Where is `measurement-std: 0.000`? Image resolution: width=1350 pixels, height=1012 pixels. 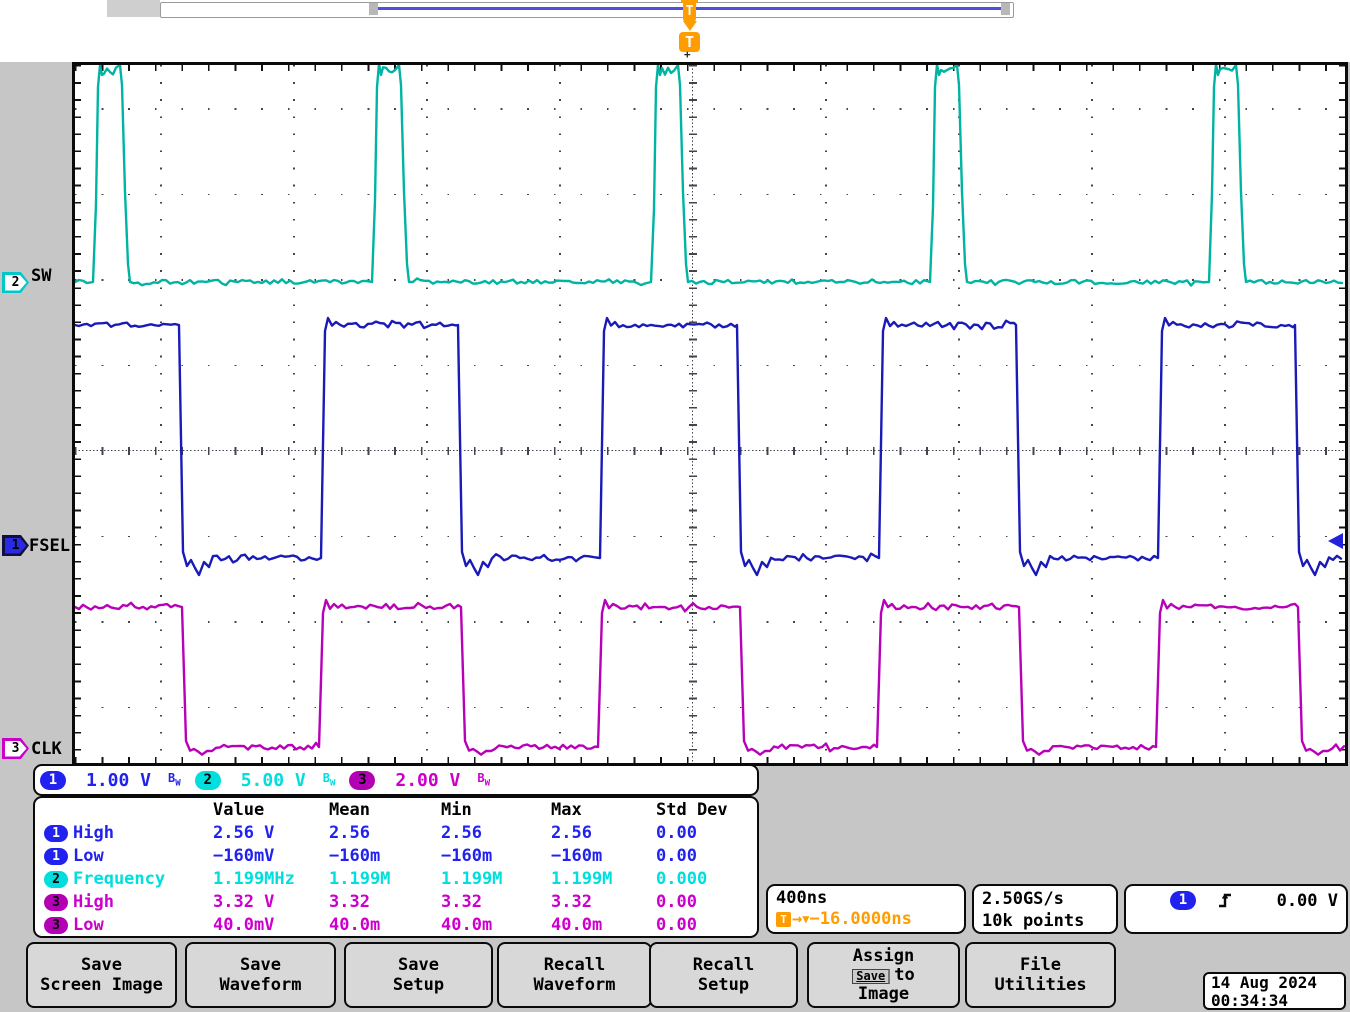 measurement-std: 0.000 is located at coordinates (682, 879).